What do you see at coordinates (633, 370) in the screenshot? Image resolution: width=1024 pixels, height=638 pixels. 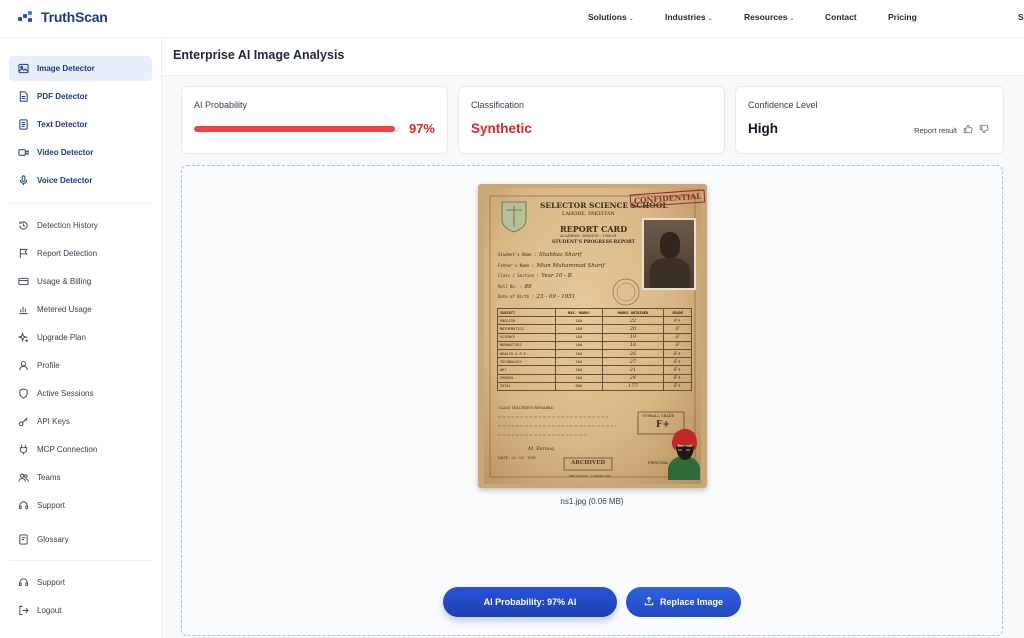 I see `table-cell: 21` at bounding box center [633, 370].